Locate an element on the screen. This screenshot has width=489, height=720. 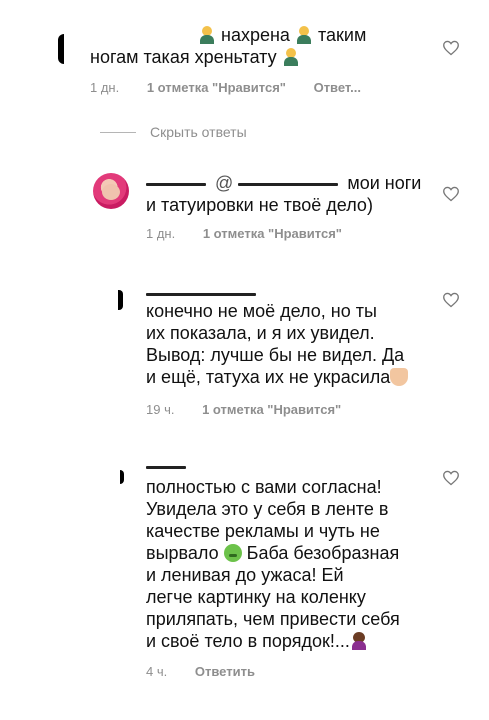
comment-3-line-4: и ещё, татуха их не украсила is located at coordinates (277, 377).